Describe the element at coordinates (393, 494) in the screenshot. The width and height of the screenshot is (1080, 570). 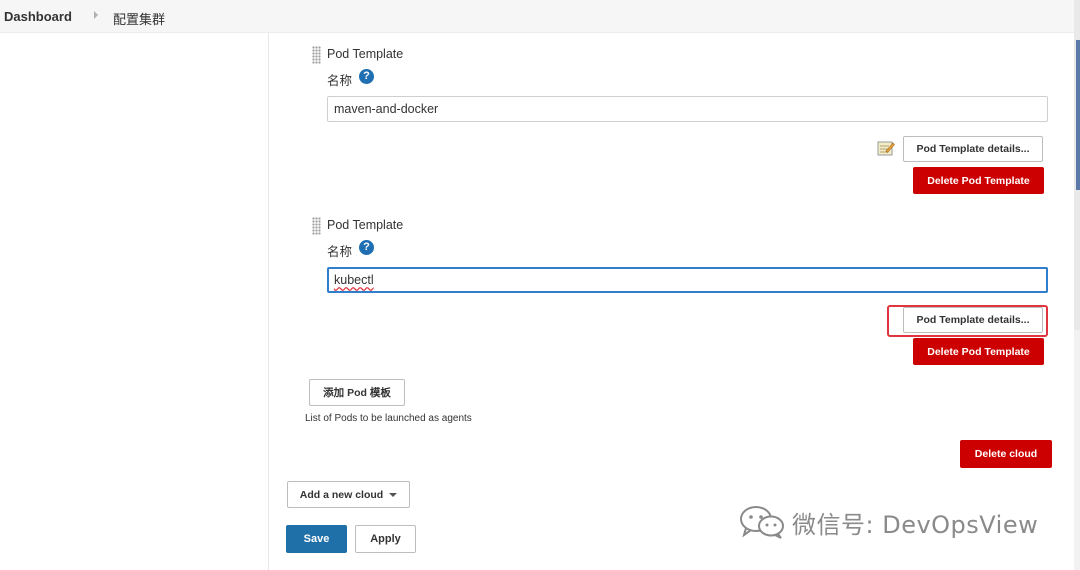
I see `chevron-down-icon` at that location.